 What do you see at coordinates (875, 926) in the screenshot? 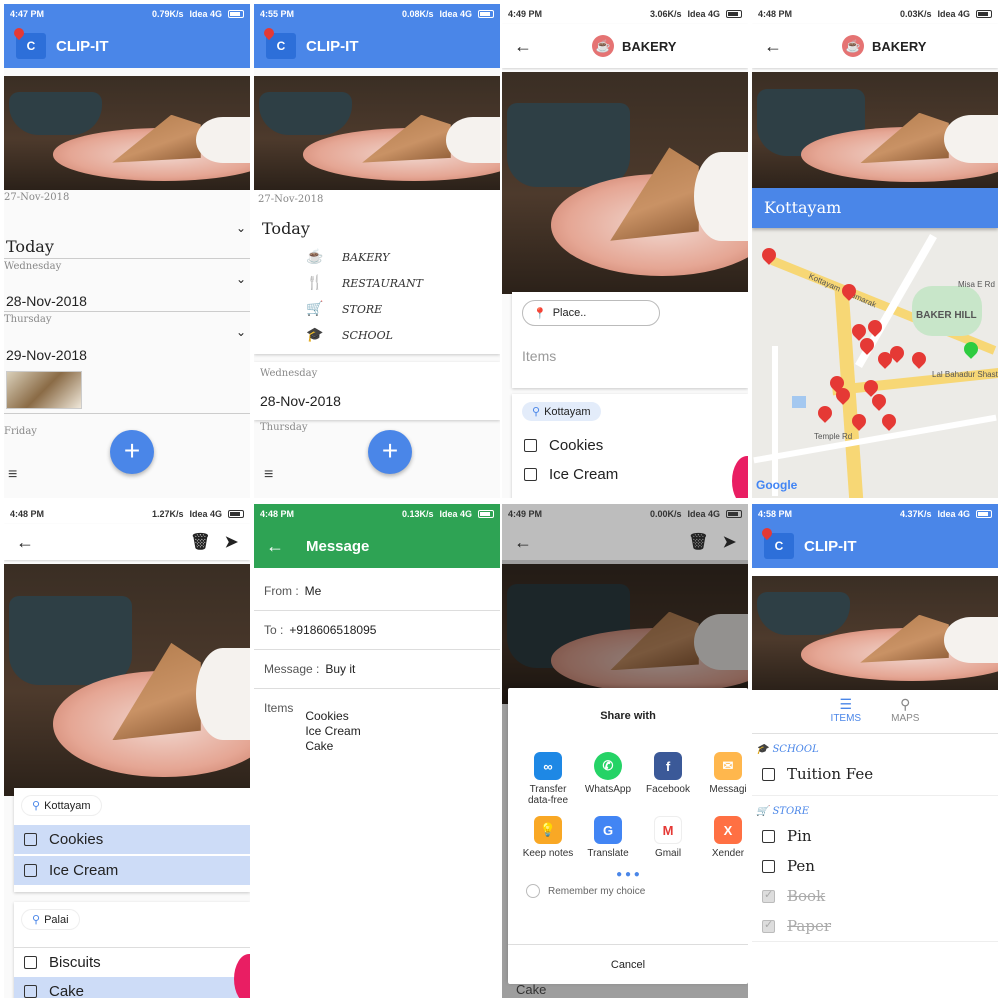
I see `list-item-done: Paper` at bounding box center [875, 926].